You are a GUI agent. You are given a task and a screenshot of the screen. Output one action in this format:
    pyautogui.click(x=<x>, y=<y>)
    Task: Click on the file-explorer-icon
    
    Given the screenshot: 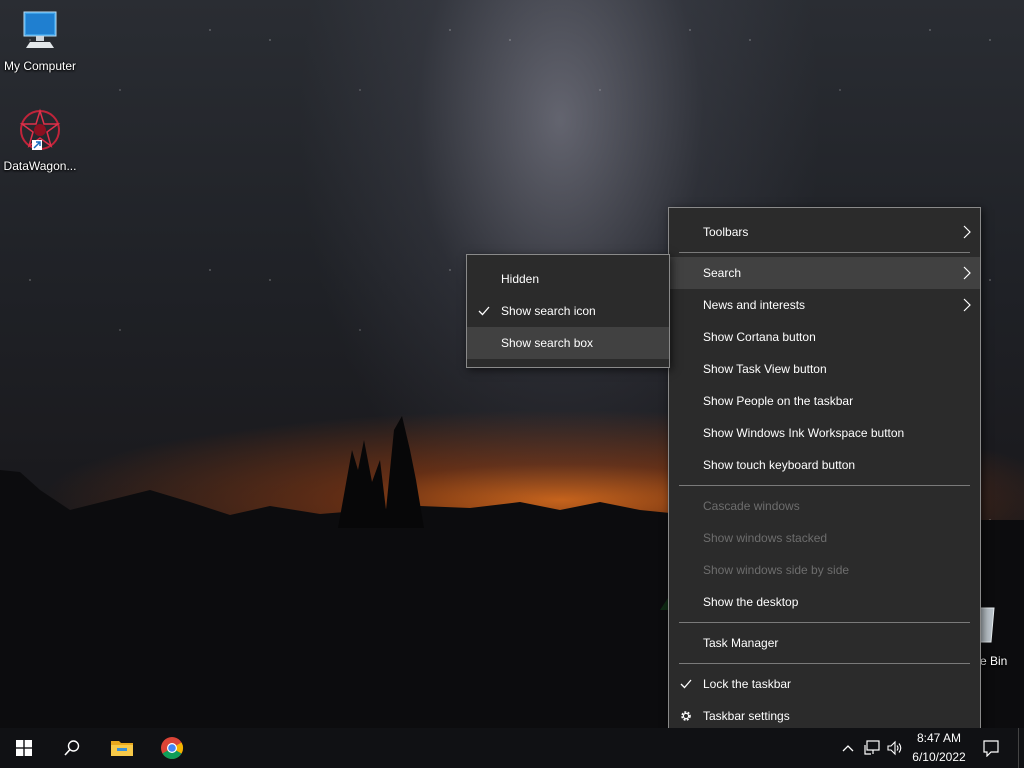 What is the action you would take?
    pyautogui.click(x=122, y=748)
    